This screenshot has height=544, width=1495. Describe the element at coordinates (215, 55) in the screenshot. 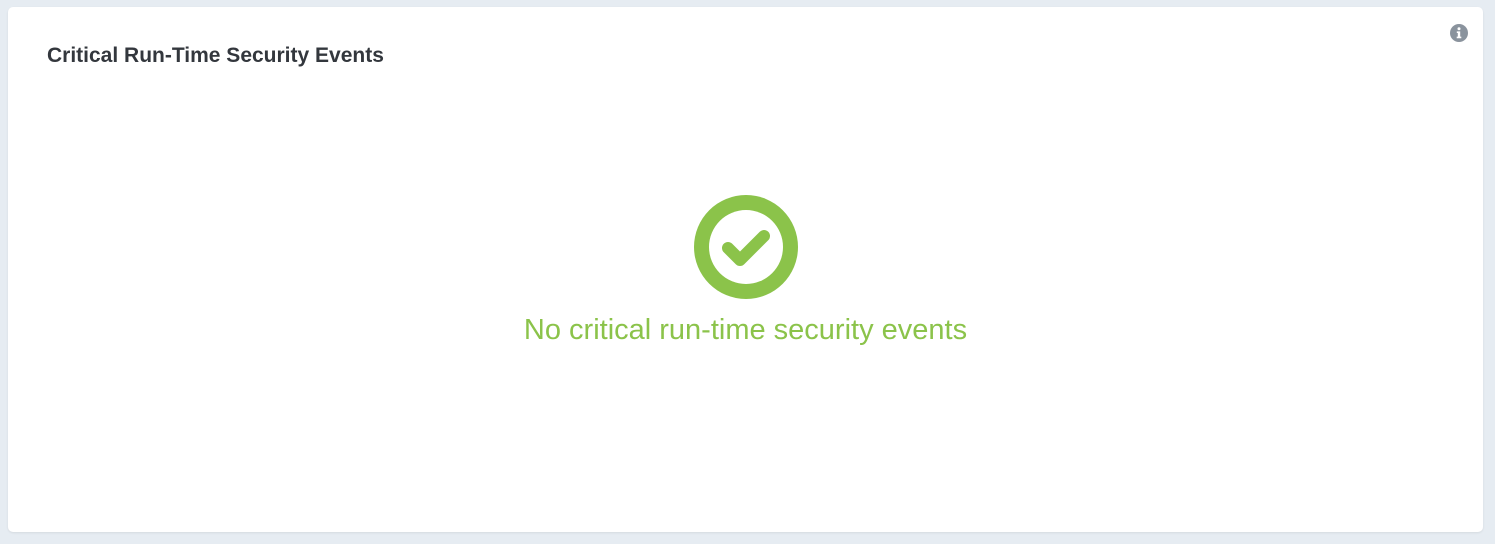

I see `card-title: Critical Run-Time Security Events` at that location.